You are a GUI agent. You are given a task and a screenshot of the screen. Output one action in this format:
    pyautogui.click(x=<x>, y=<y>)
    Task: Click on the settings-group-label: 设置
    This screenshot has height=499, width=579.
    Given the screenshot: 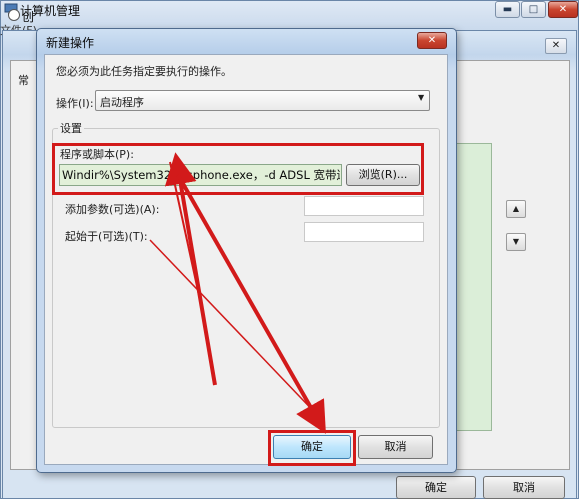 What is the action you would take?
    pyautogui.click(x=71, y=128)
    